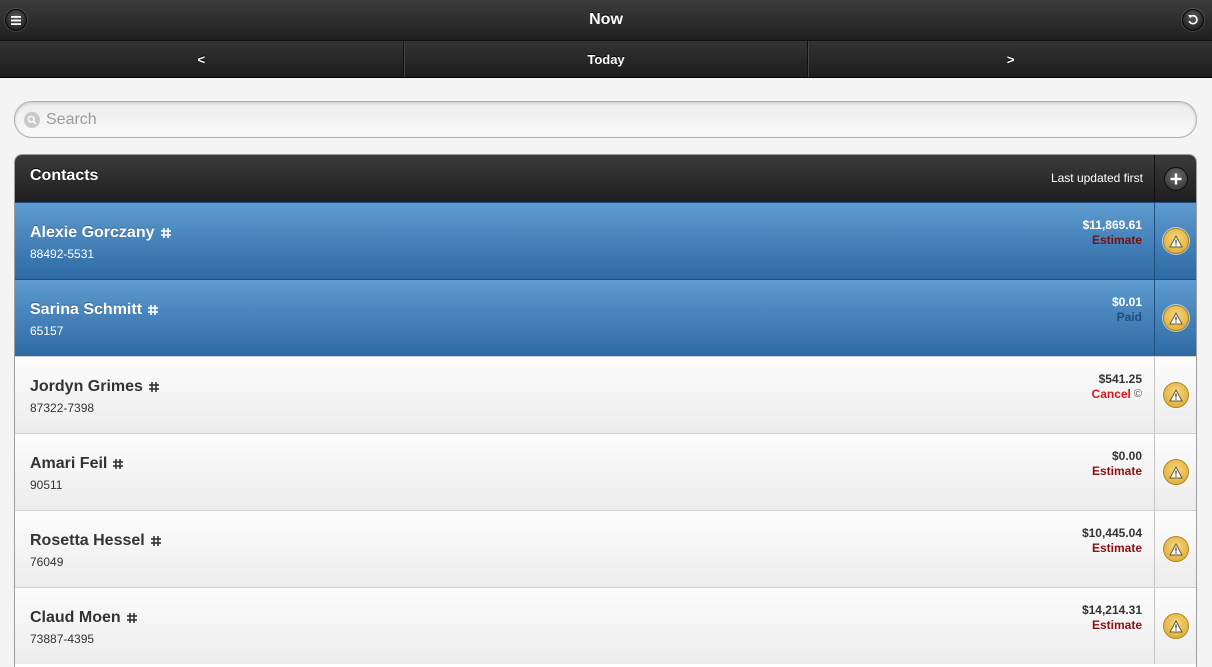 This screenshot has width=1212, height=667. Describe the element at coordinates (86, 309) in the screenshot. I see `contact-name: Sarina Schmitt` at that location.